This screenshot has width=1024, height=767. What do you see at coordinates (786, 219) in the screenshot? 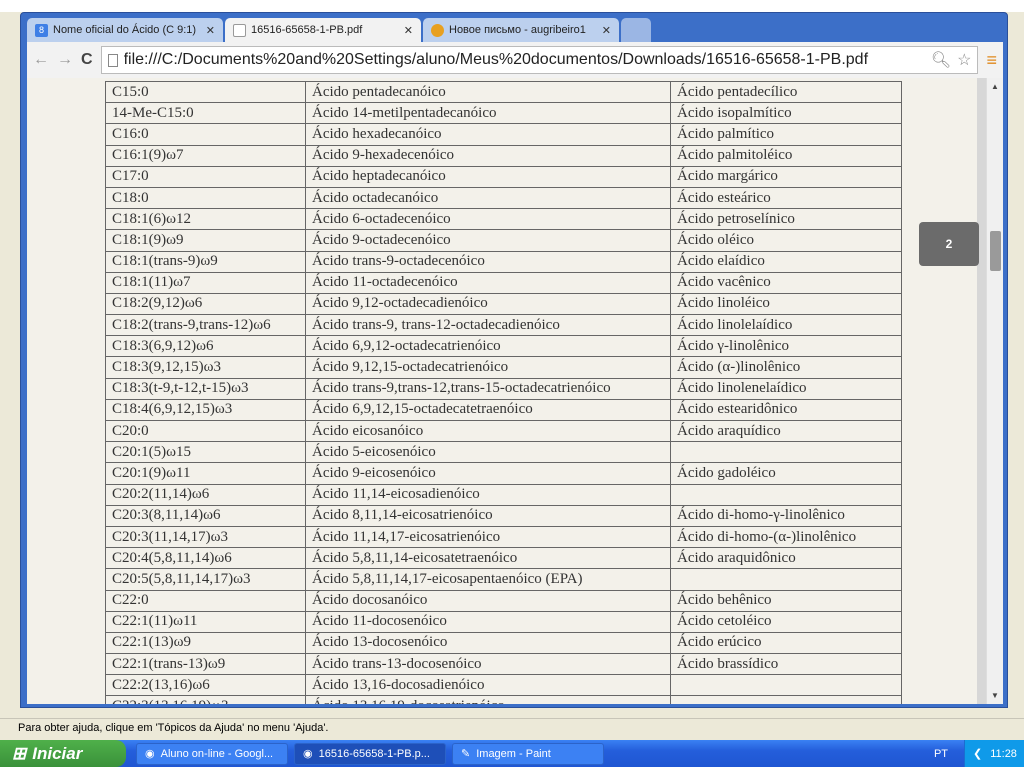
I see `common-name-cell: Ácido petroselínico` at bounding box center [786, 219].